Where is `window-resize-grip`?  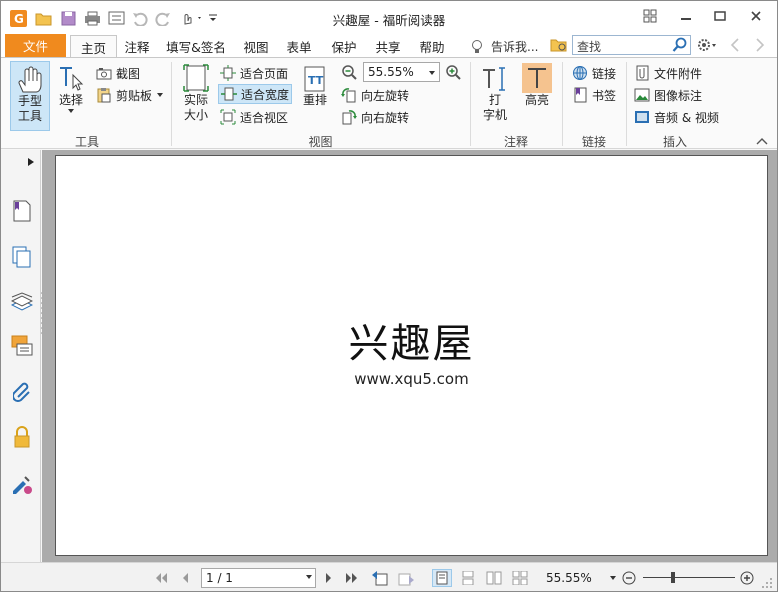 window-resize-grip is located at coordinates (767, 584).